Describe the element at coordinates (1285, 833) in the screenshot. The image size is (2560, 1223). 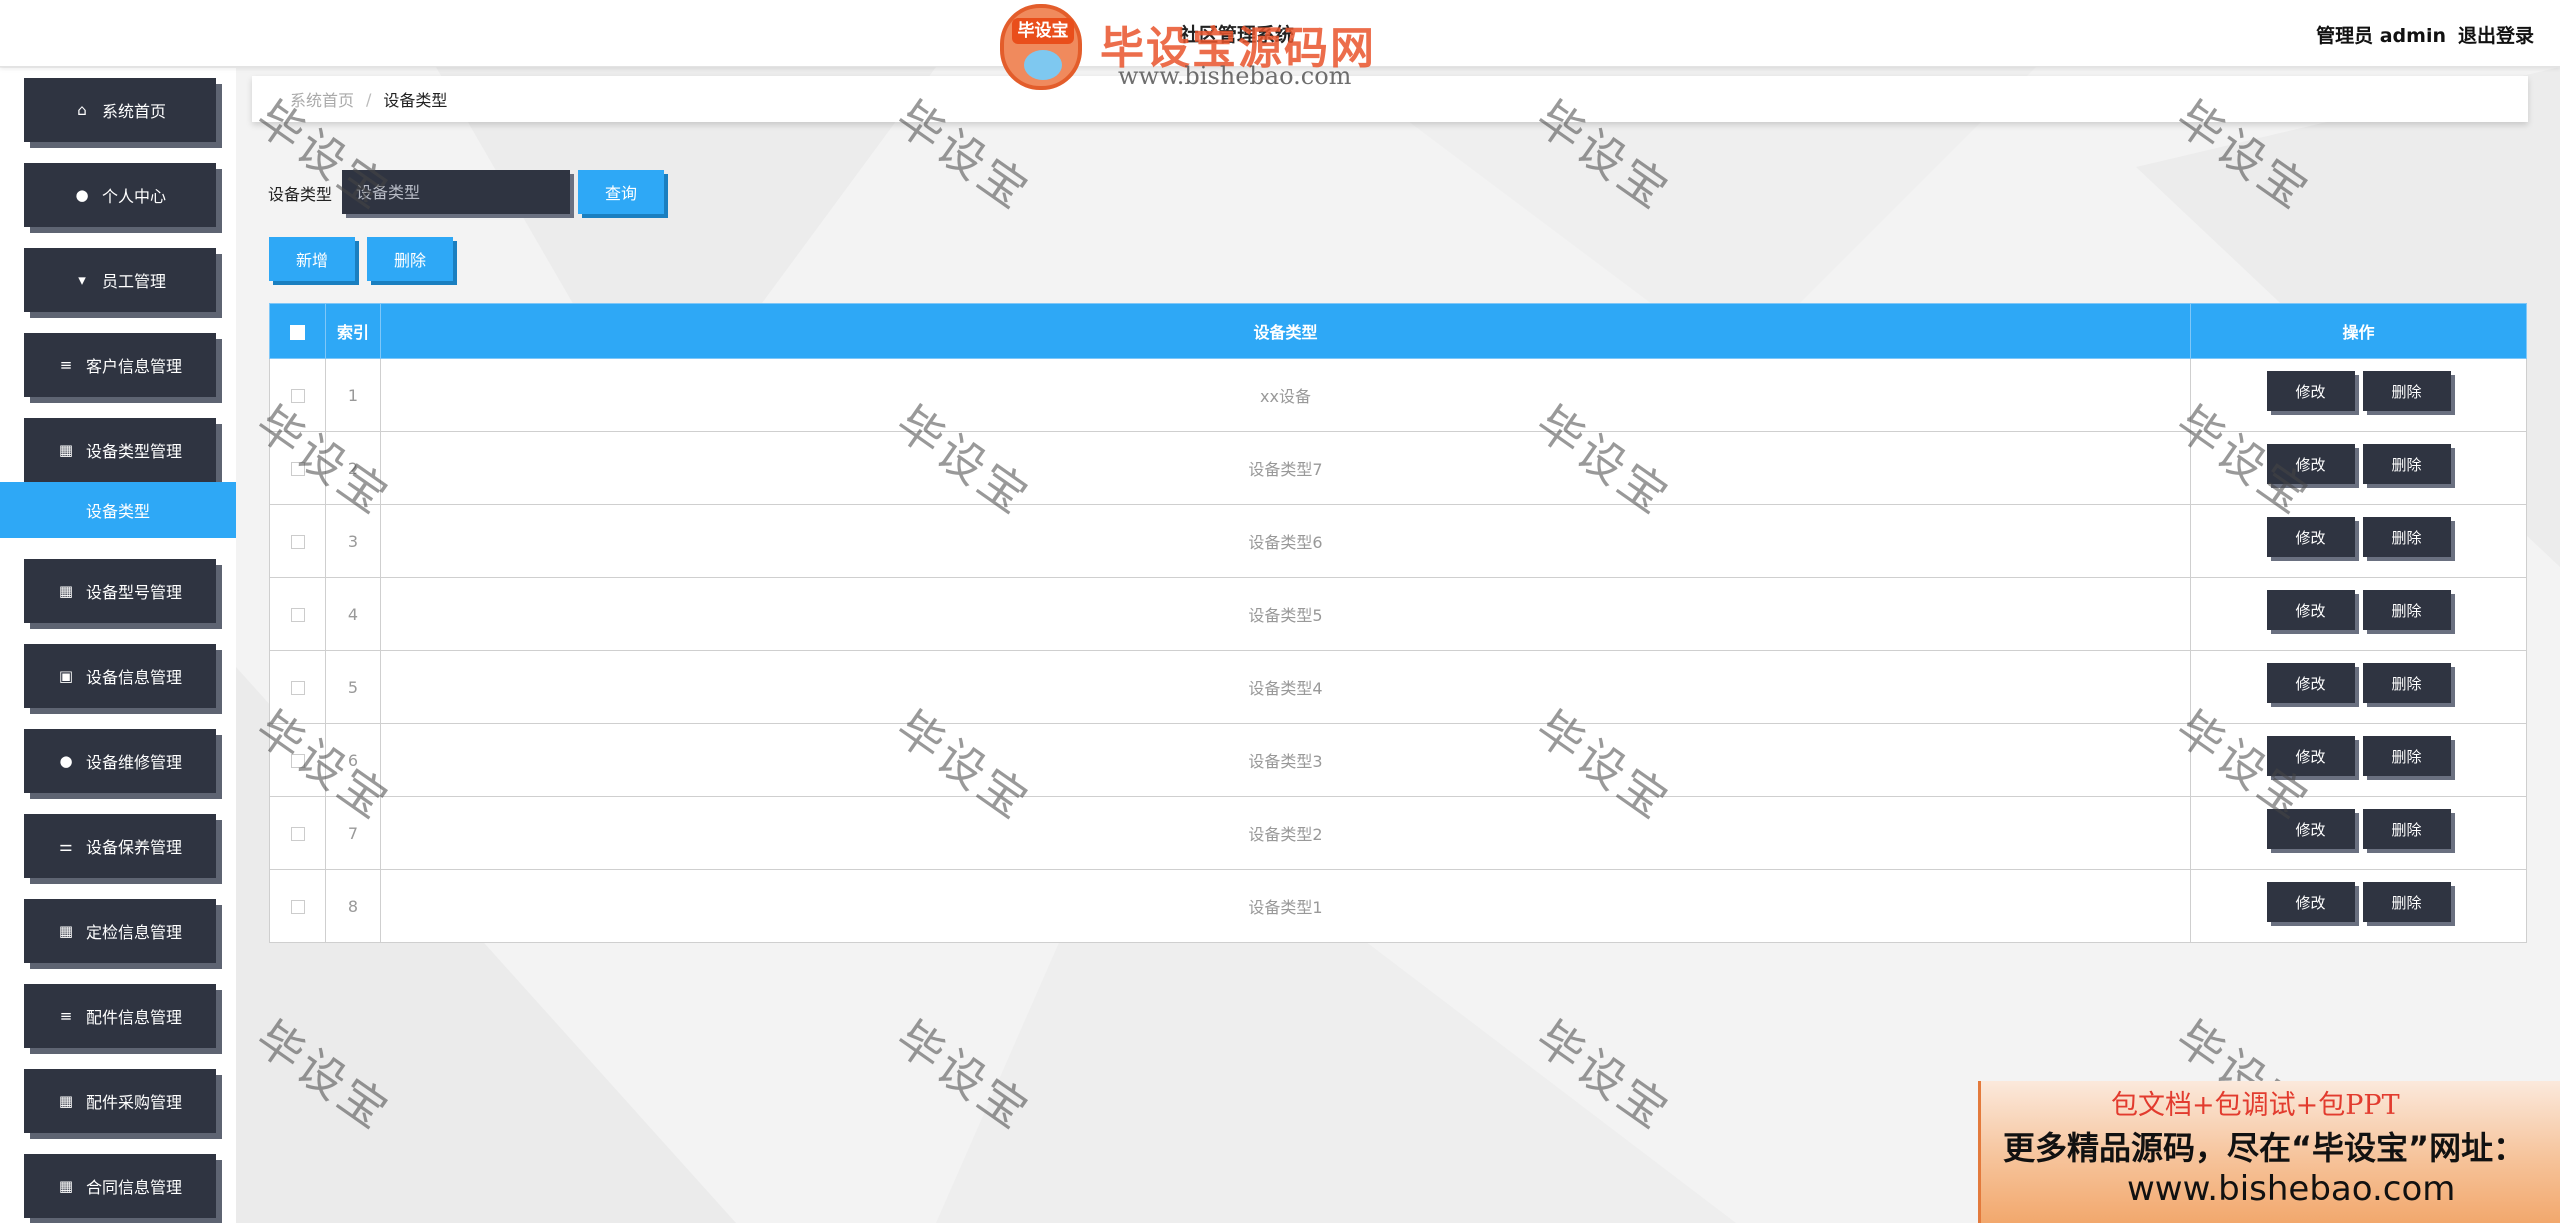
I see `row-type: 设备类型2` at that location.